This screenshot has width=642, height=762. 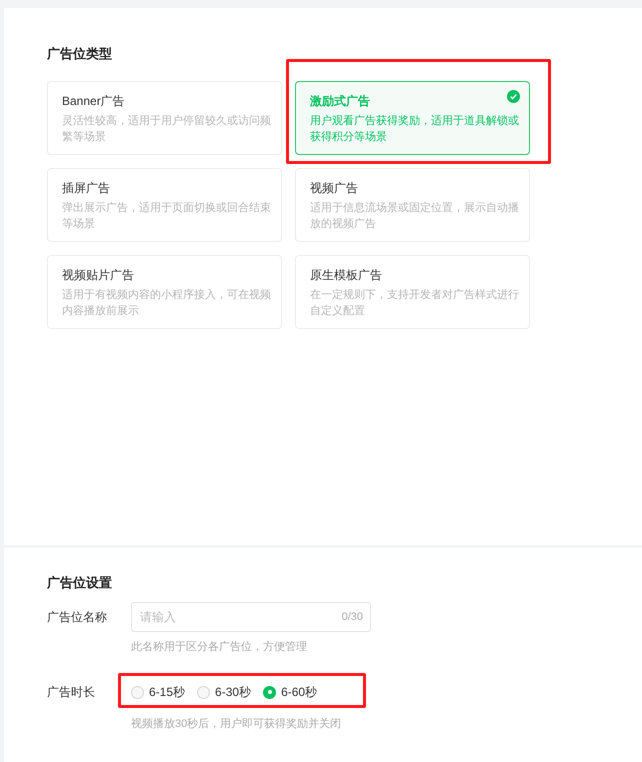 What do you see at coordinates (290, 692) in the screenshot?
I see `duration-radio: 6-60秒` at bounding box center [290, 692].